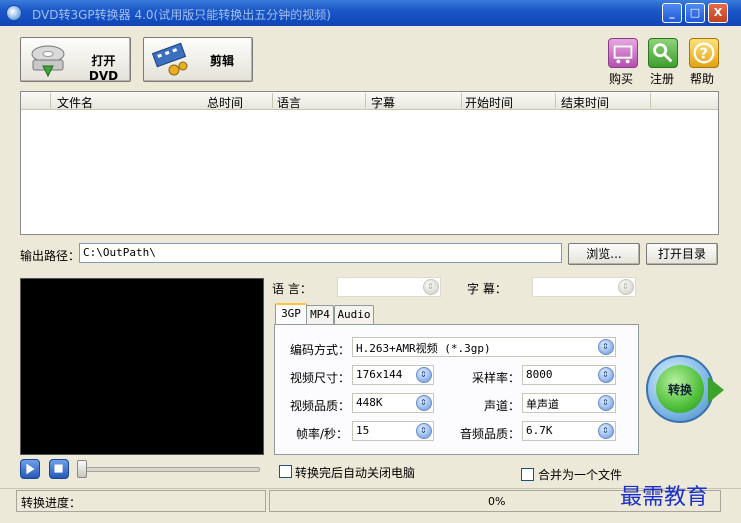 This screenshot has width=741, height=523. I want to click on progress-label-panel: 转换进度：, so click(141, 501).